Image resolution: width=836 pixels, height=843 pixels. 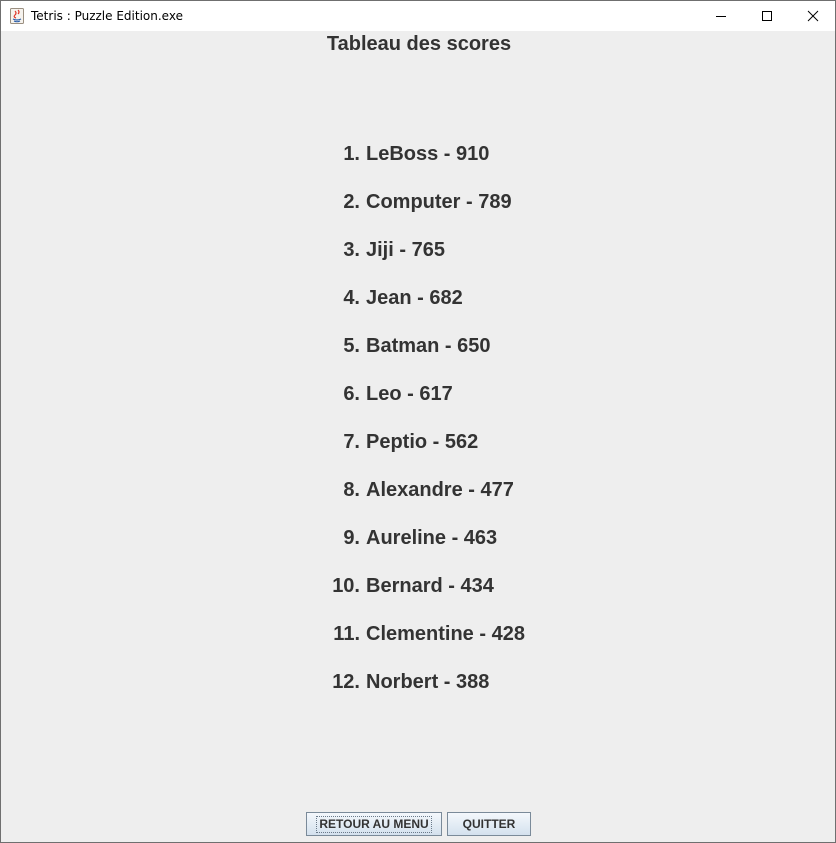 I want to click on score-entry: Batman - 650, so click(x=428, y=346).